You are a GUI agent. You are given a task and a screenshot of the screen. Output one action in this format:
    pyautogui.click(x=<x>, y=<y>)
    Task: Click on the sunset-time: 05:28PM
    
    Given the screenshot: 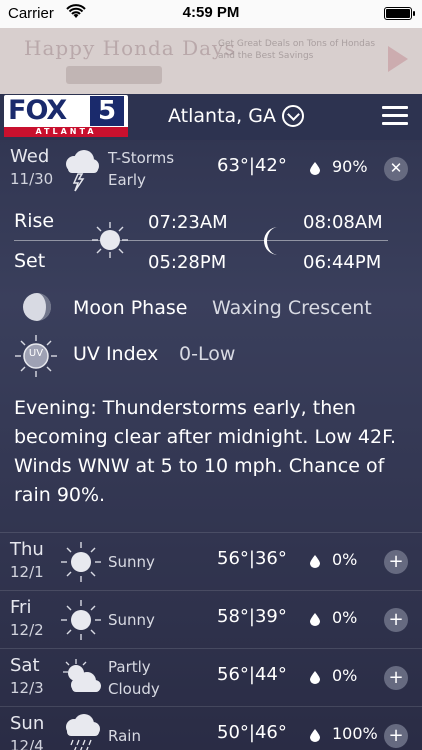 What is the action you would take?
    pyautogui.click(x=187, y=262)
    